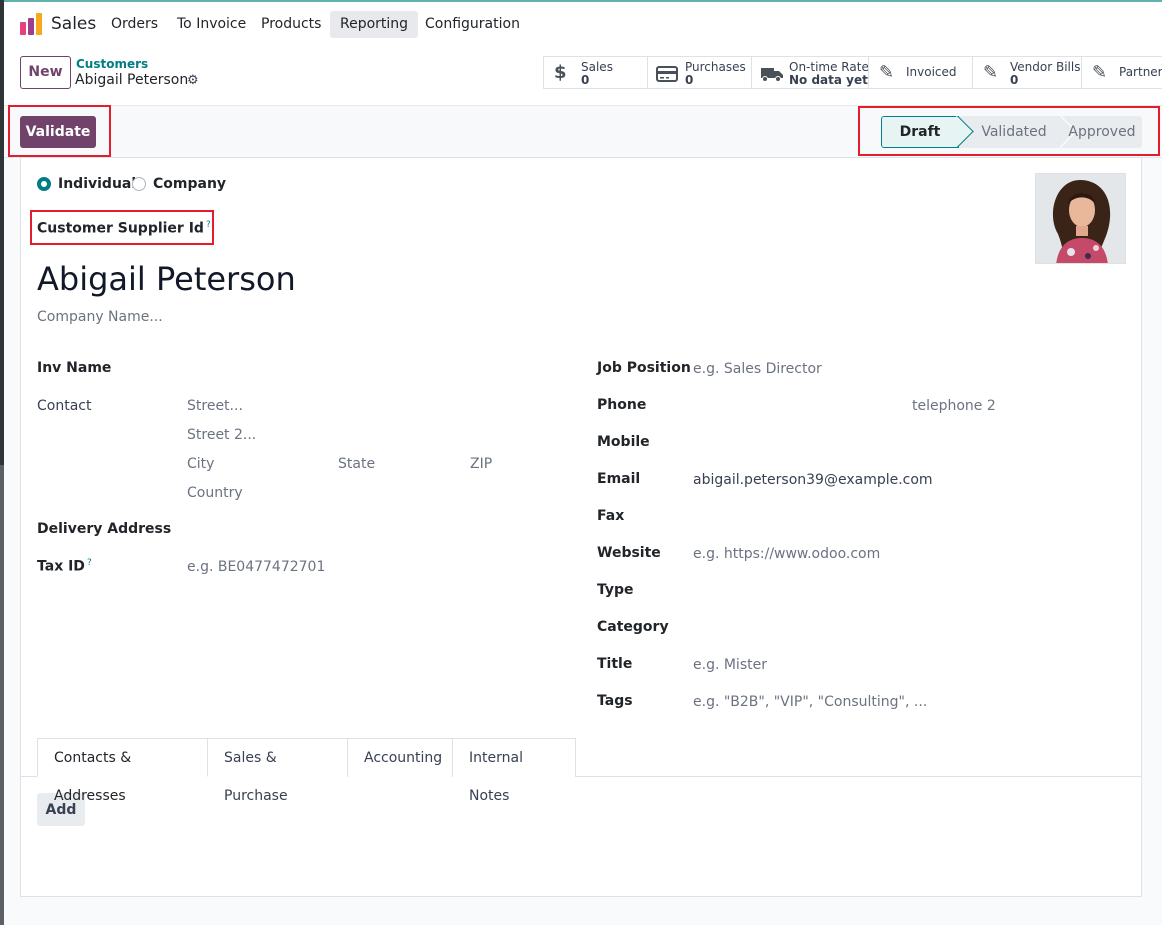 Image resolution: width=1162 pixels, height=925 pixels. Describe the element at coordinates (730, 665) in the screenshot. I see `title-input: e.g. Mister` at that location.